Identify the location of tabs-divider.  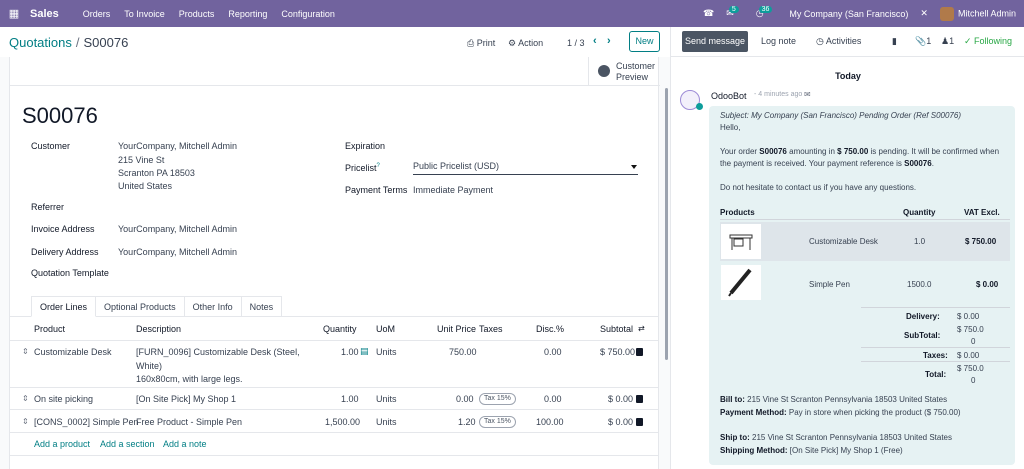
(334, 316).